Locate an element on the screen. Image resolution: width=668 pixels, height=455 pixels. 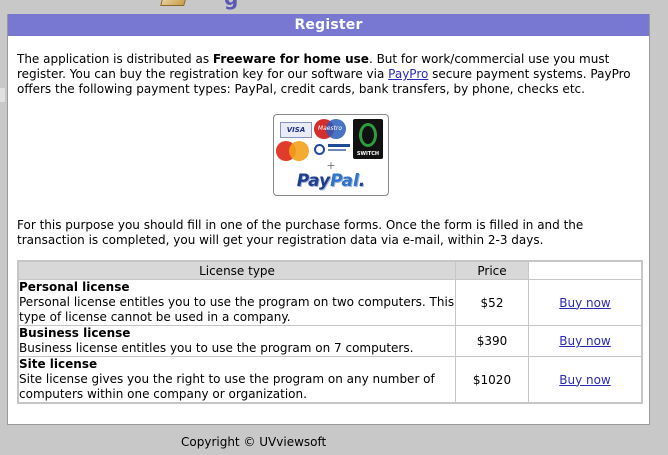
buy-now-link-personal: Buy now is located at coordinates (585, 303).